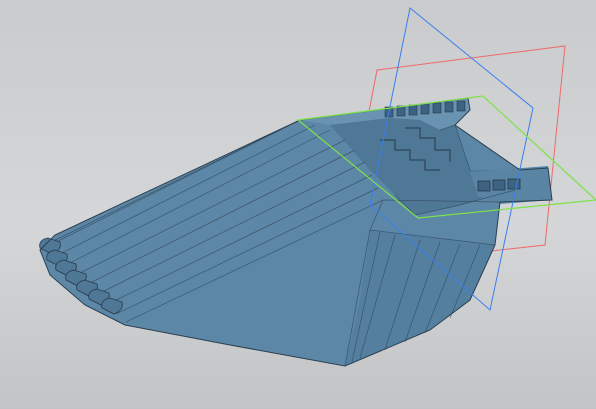  Describe the element at coordinates (420, 298) in the screenshot. I see `bucket-side-face` at that location.